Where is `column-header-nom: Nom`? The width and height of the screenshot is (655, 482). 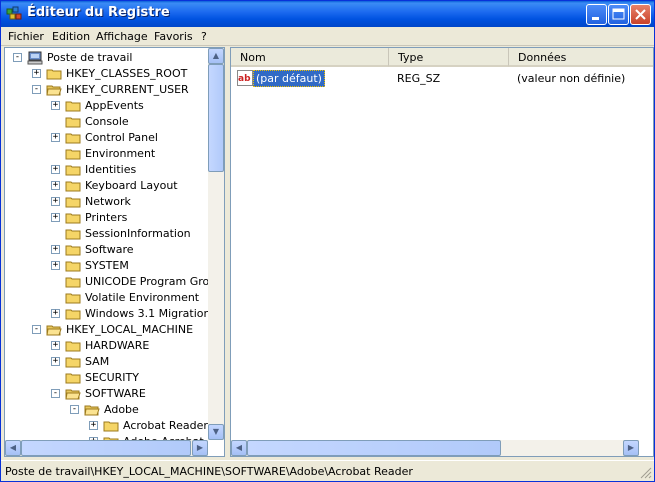
column-header-nom: Nom is located at coordinates (310, 57).